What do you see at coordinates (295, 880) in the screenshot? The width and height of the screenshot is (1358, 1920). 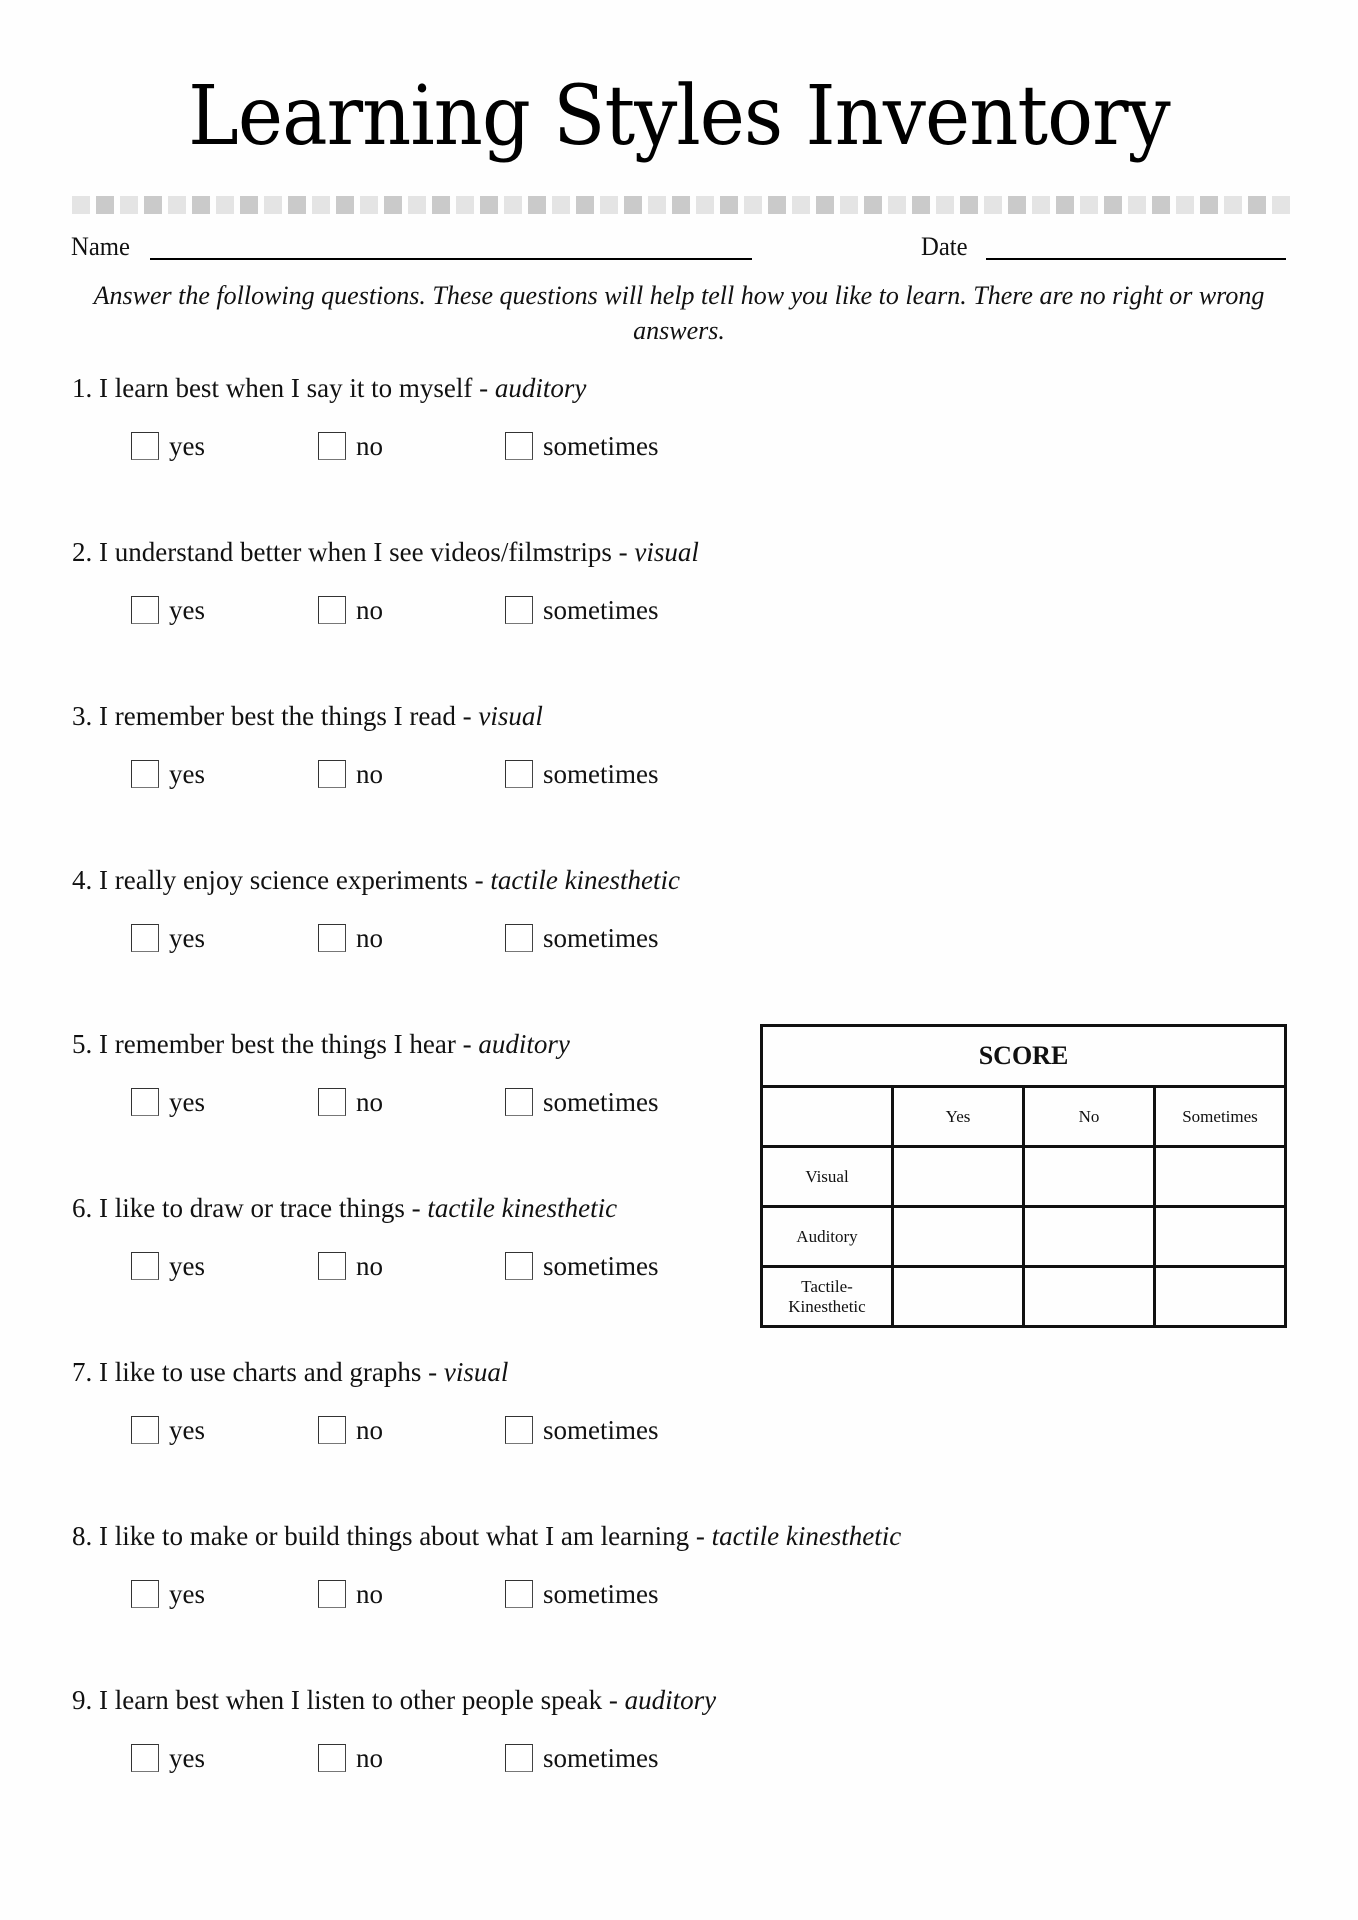 I see `question-statement: I really enjoy science experiments -` at bounding box center [295, 880].